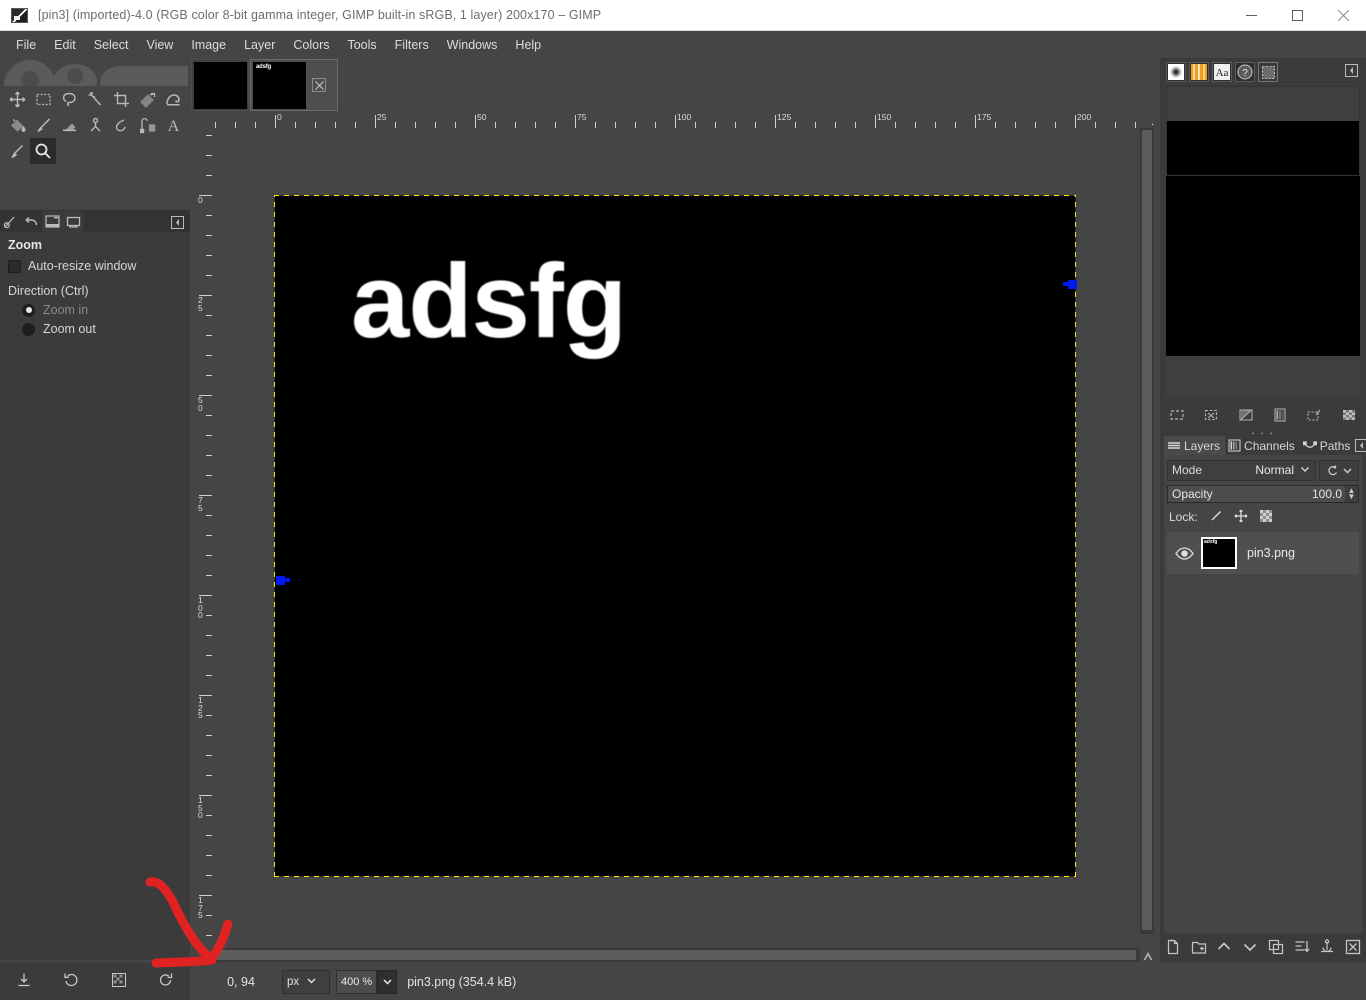 The height and width of the screenshot is (1000, 1366). I want to click on zoom-dropdown-button, so click(387, 981).